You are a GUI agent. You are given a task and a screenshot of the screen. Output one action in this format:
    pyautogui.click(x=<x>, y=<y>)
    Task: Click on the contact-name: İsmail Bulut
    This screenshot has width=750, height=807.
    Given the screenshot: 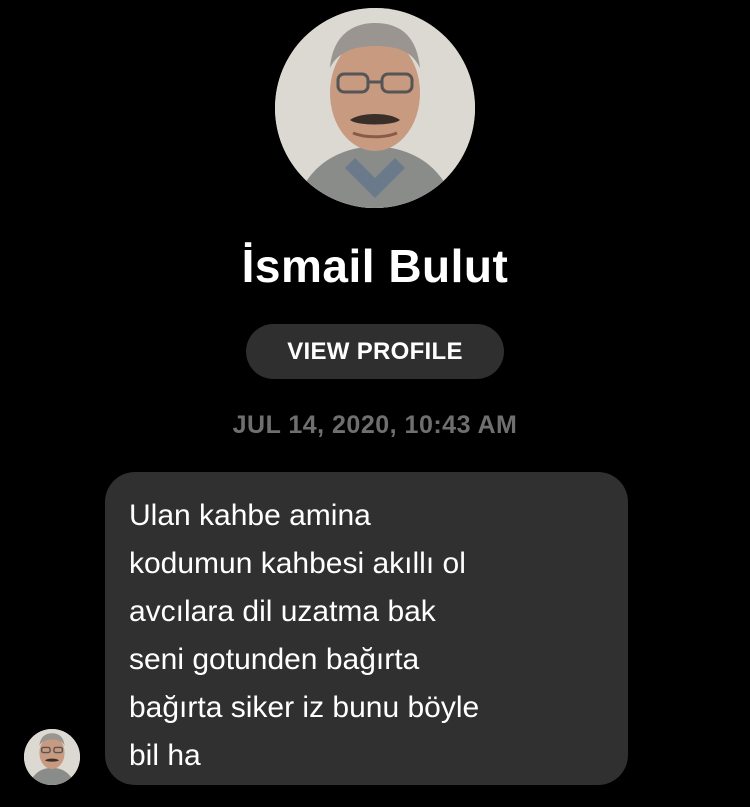 What is the action you would take?
    pyautogui.click(x=375, y=266)
    